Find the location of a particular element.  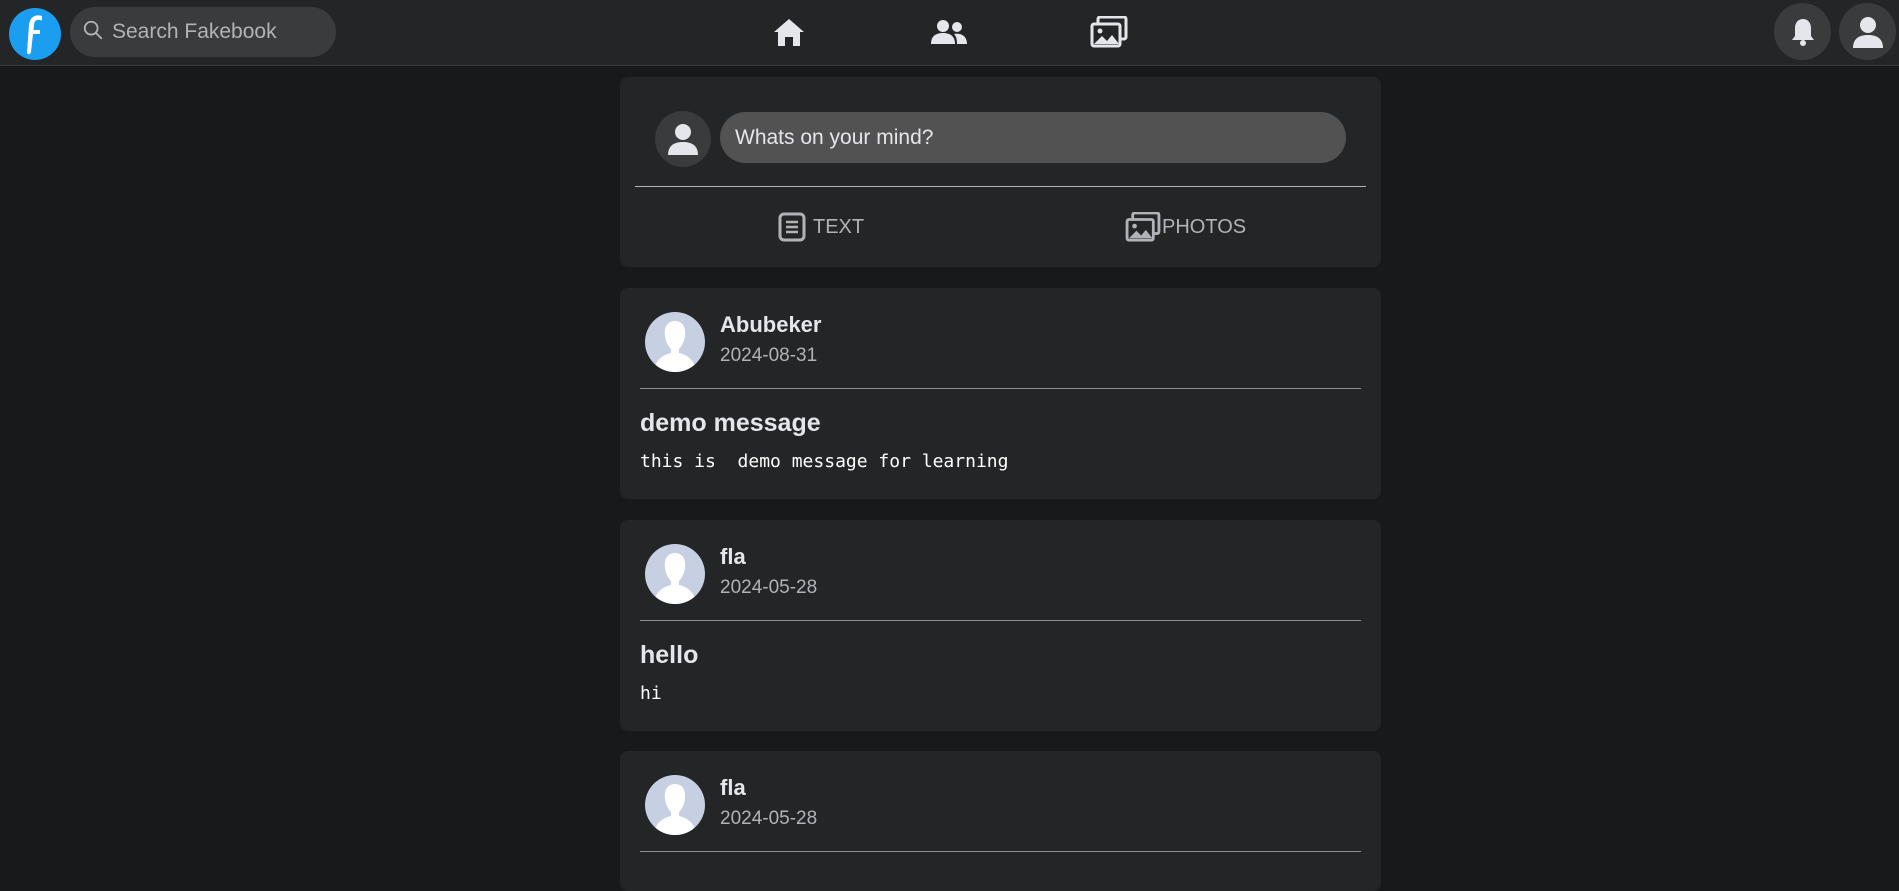

fakebook-logo is located at coordinates (35, 34).